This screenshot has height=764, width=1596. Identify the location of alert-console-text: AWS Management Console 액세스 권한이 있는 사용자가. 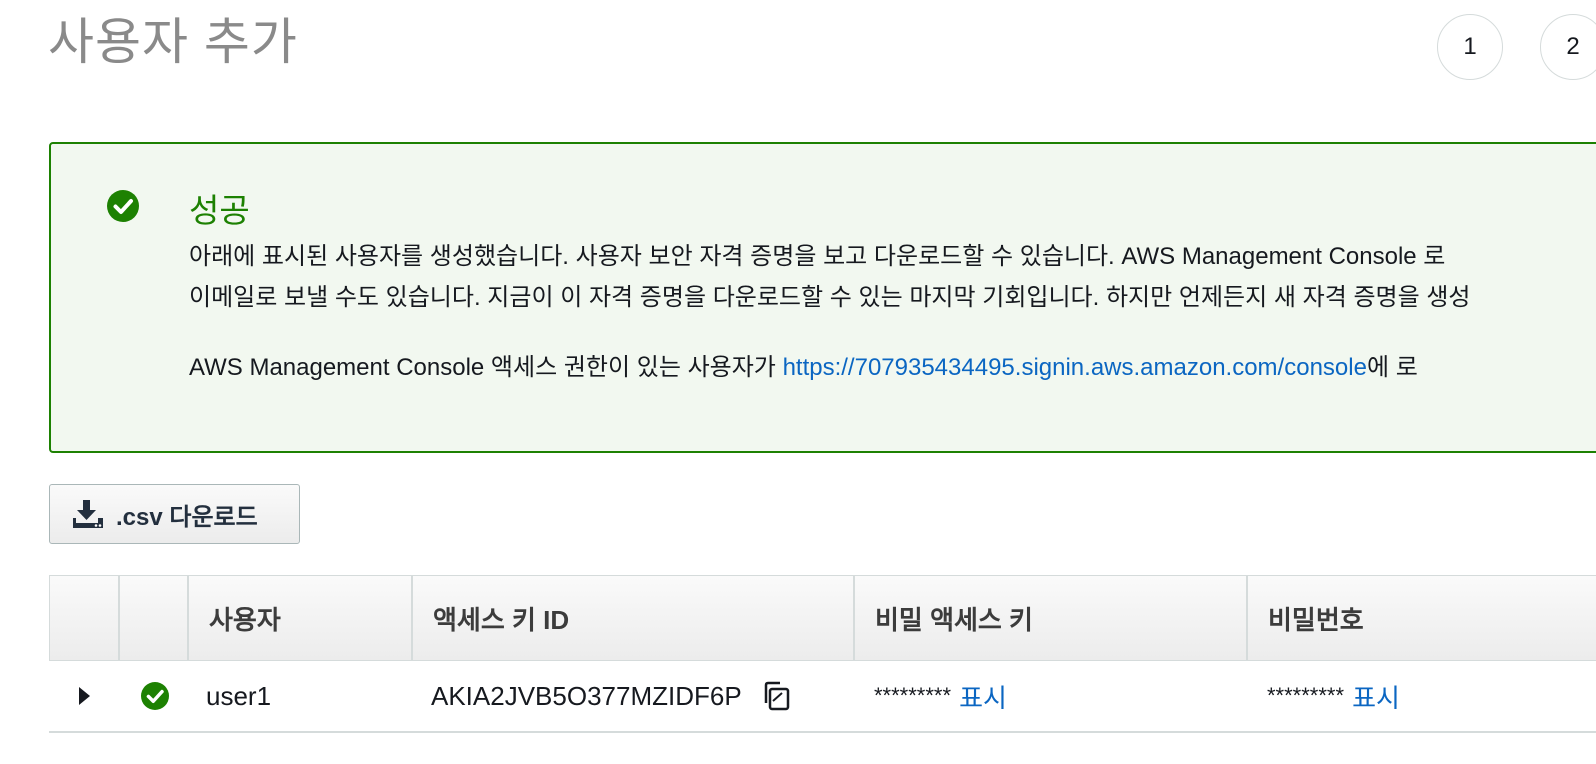
(486, 367).